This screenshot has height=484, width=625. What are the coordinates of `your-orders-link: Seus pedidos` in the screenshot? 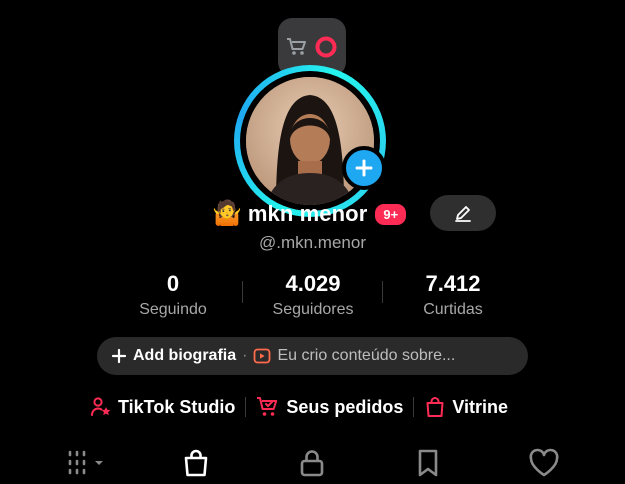 It's located at (329, 407).